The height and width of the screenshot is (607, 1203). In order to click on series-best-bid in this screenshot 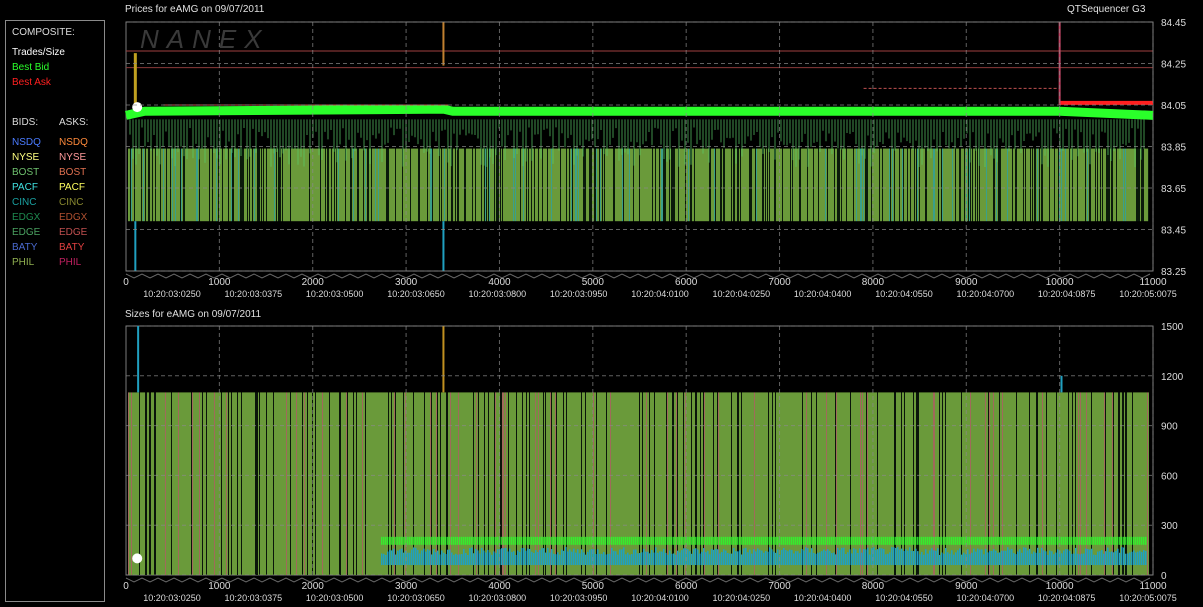, I will do `click(639, 112)`.